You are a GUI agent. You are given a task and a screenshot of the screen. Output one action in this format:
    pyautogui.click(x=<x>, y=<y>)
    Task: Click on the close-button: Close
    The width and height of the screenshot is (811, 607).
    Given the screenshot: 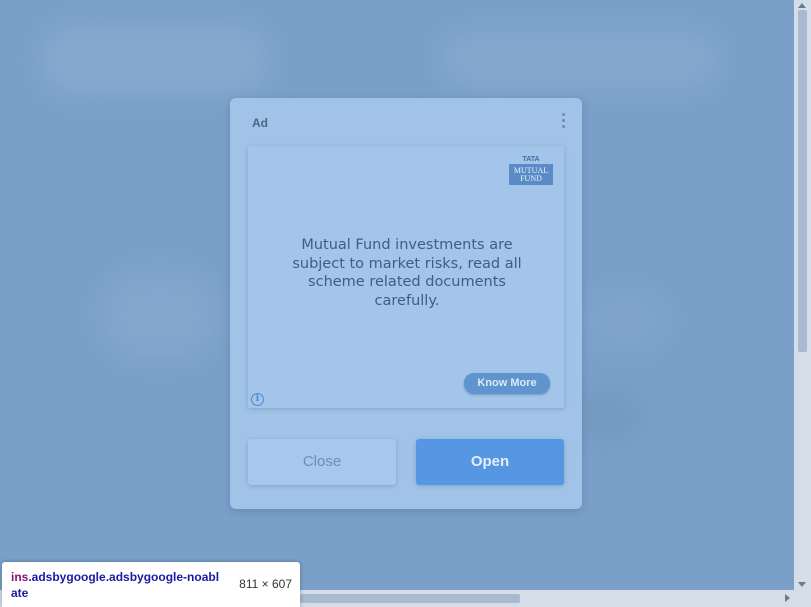 What is the action you would take?
    pyautogui.click(x=322, y=462)
    